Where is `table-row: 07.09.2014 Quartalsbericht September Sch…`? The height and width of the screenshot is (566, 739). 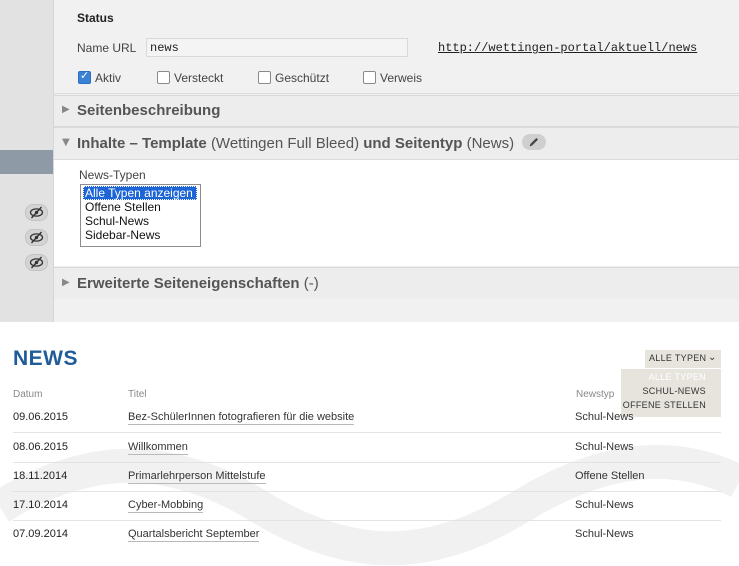 table-row: 07.09.2014 Quartalsbericht September Sch… is located at coordinates (367, 534).